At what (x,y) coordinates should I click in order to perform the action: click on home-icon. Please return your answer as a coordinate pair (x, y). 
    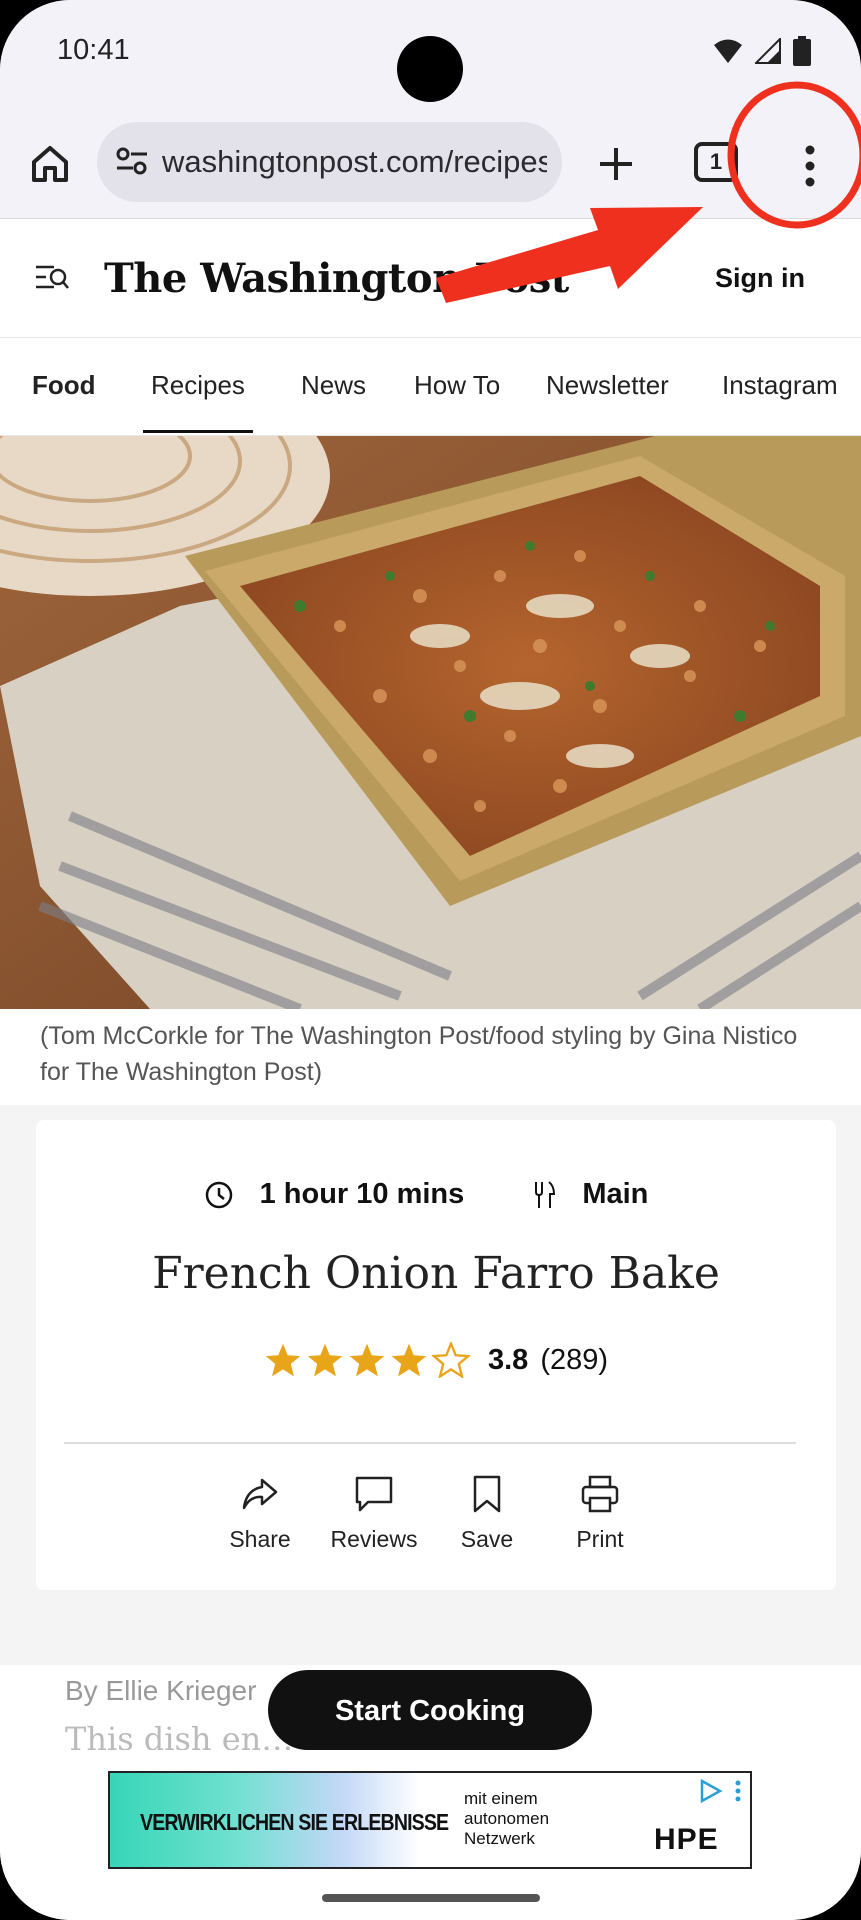
    Looking at the image, I should click on (50, 164).